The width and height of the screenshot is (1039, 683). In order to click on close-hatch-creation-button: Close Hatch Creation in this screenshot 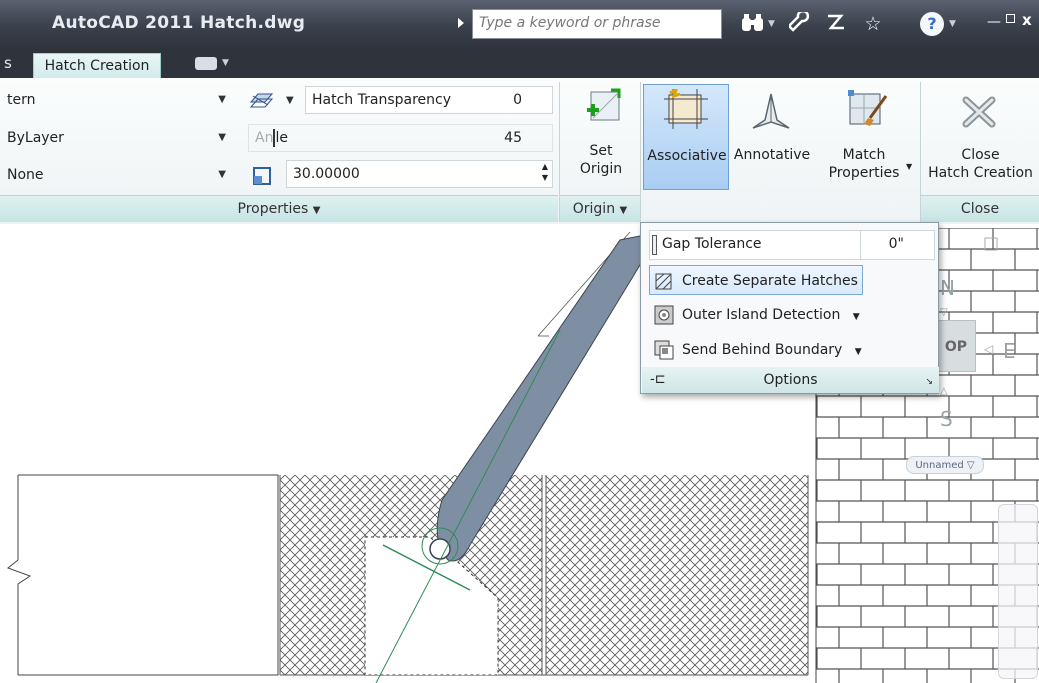, I will do `click(980, 137)`.